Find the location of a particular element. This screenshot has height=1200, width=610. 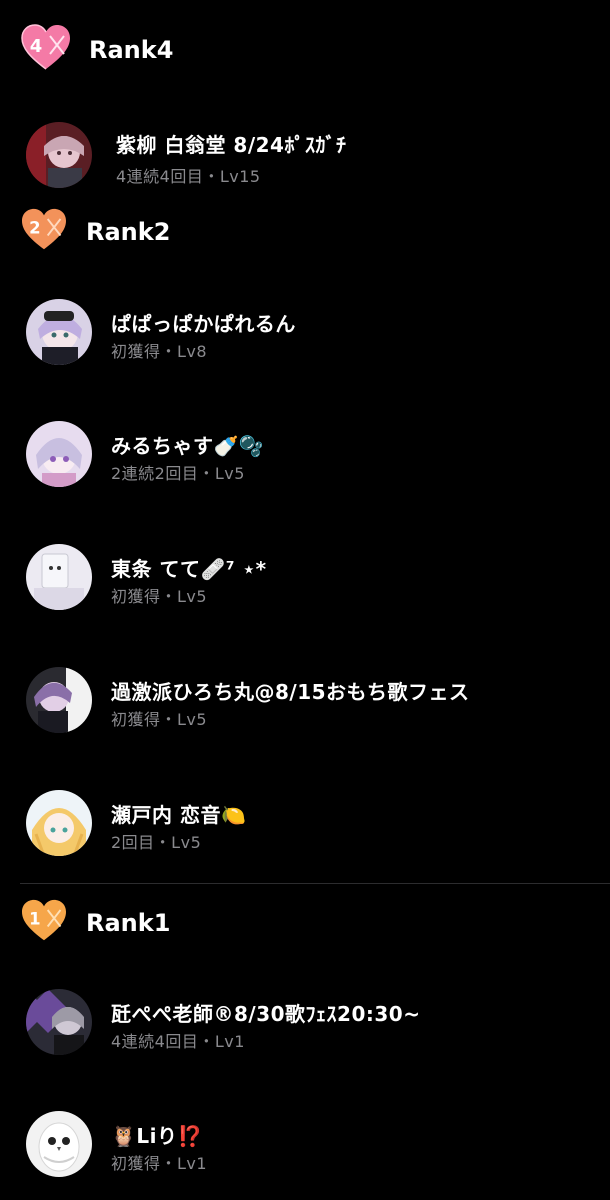

user-name: ぱぱっぱかぱれるん is located at coordinates (203, 324).